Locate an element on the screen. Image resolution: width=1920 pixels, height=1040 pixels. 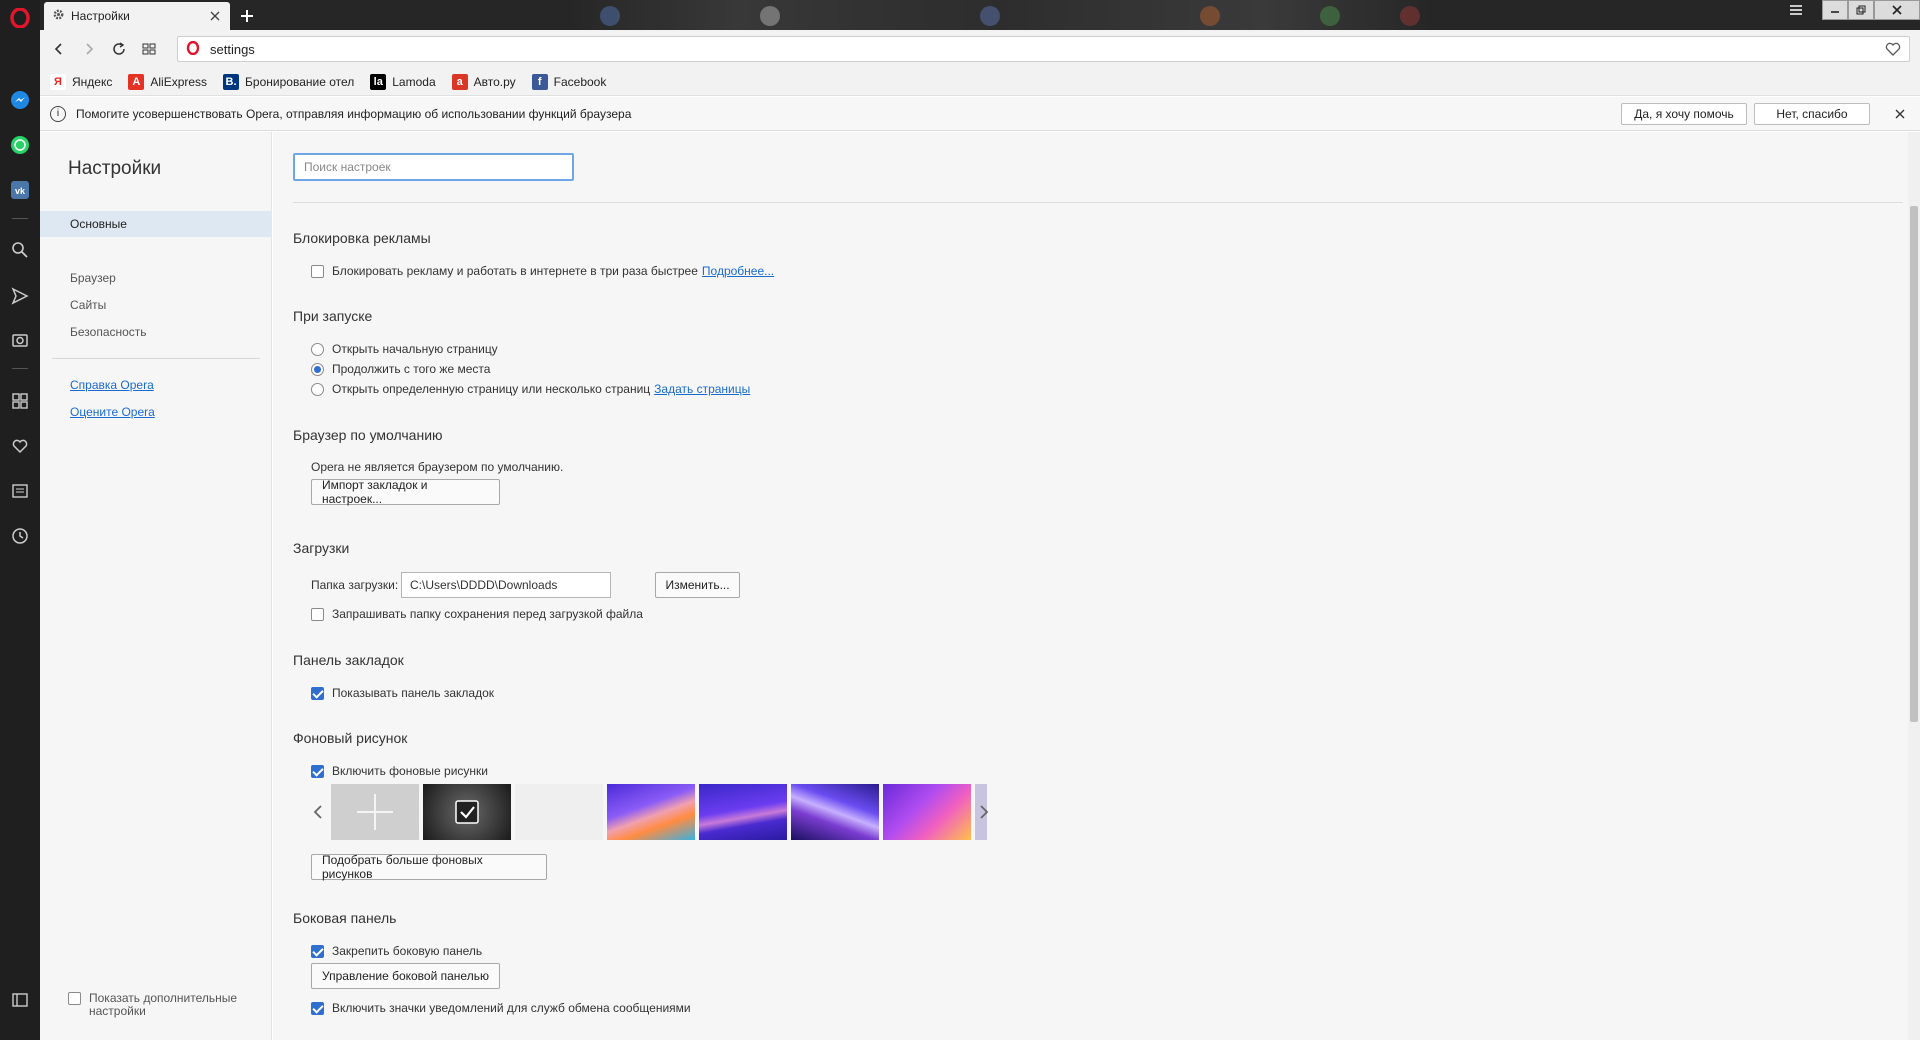
wallpaper-tile-silk is located at coordinates (835, 812).